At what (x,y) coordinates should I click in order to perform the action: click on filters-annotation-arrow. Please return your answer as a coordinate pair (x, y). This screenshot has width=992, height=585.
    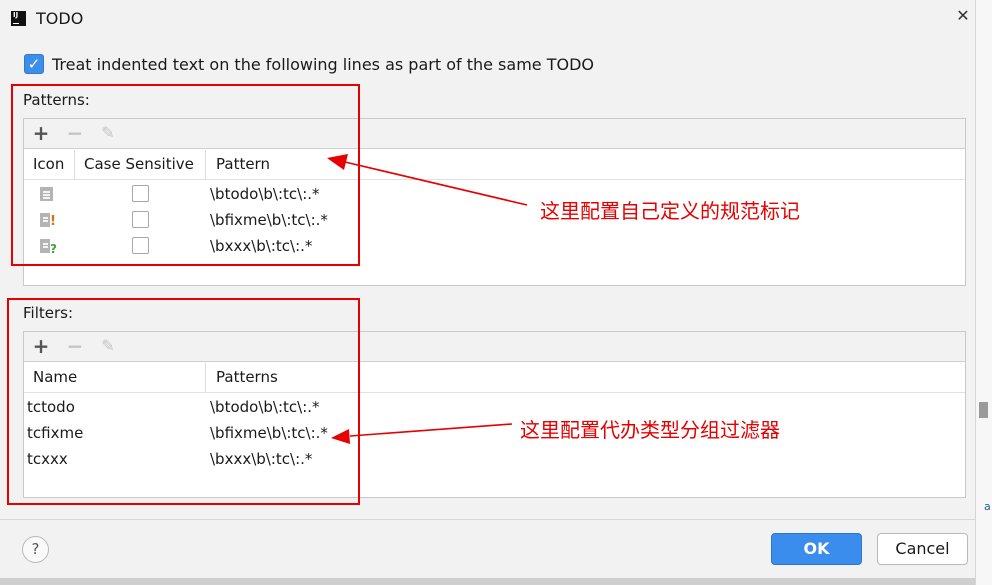
    Looking at the image, I should click on (422, 433).